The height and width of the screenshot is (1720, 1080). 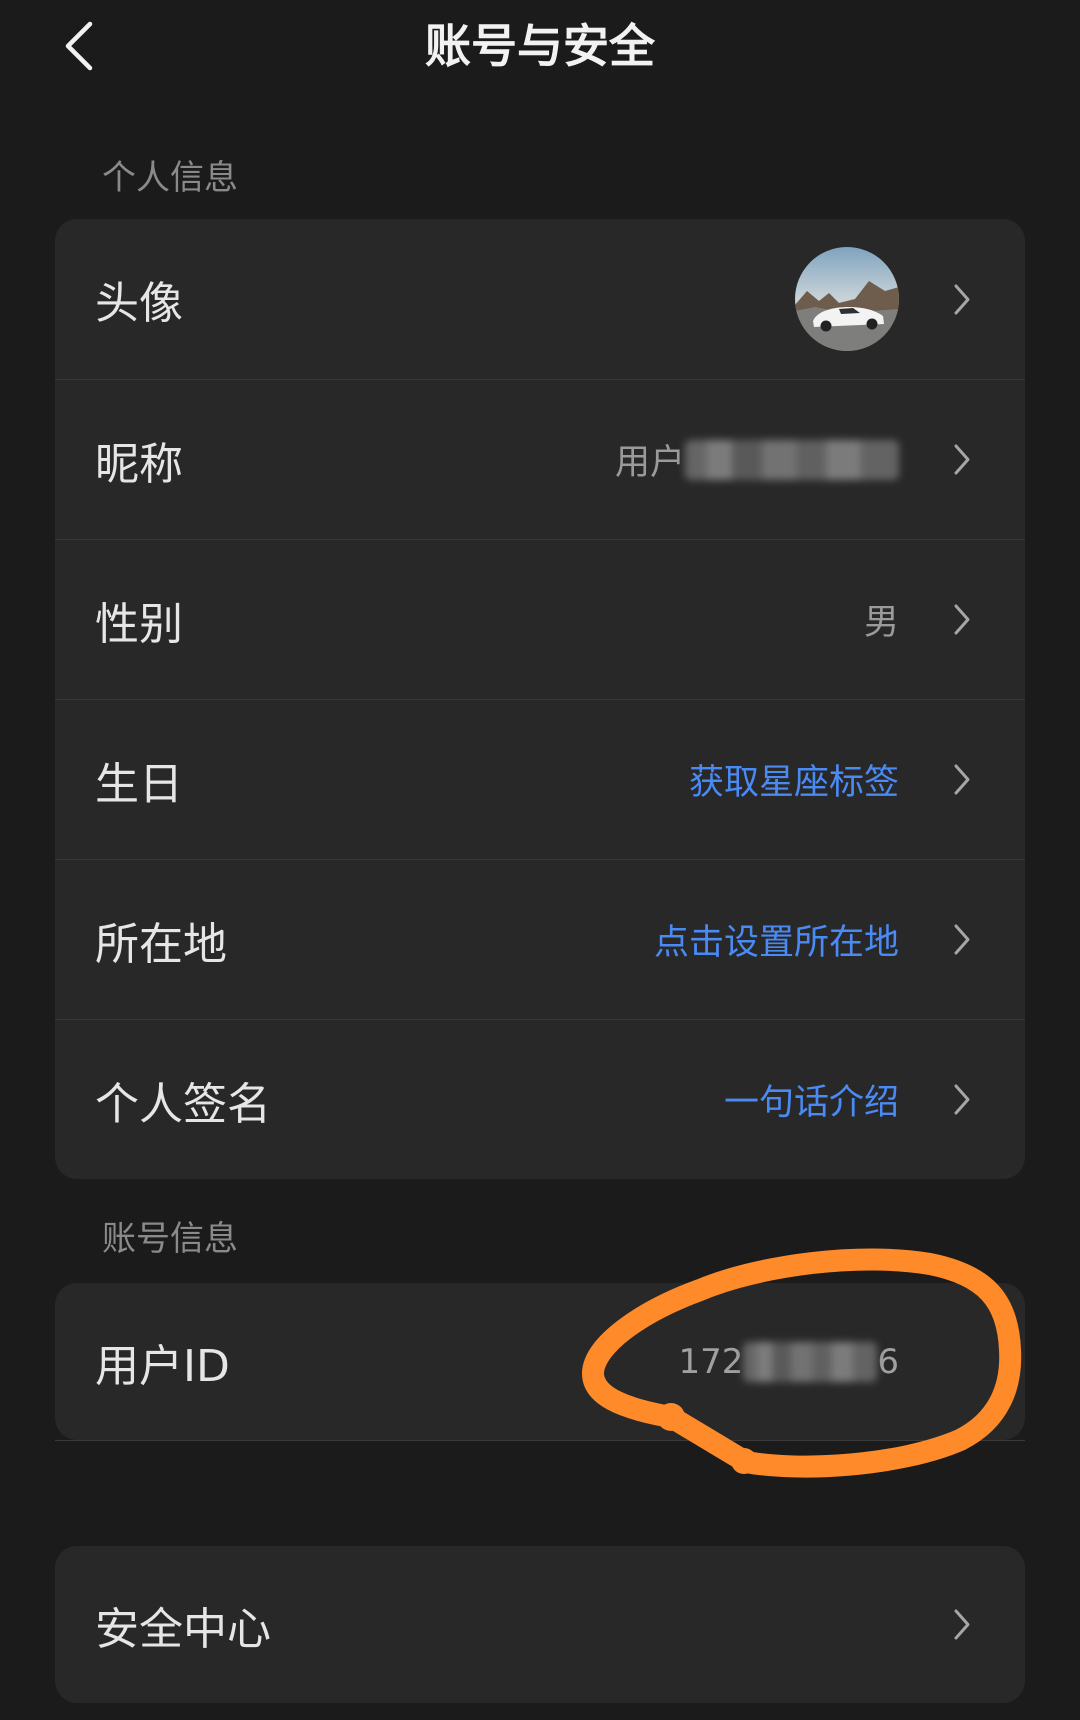 I want to click on row-label: 所在地, so click(x=161, y=944).